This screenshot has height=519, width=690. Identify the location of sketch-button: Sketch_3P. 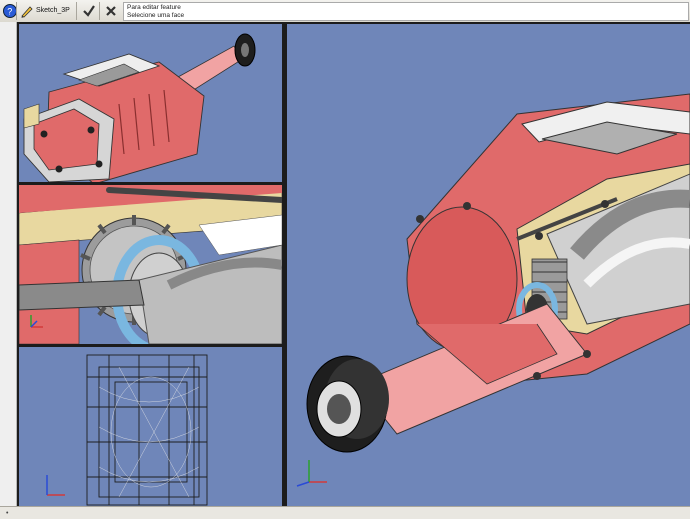
(46, 11).